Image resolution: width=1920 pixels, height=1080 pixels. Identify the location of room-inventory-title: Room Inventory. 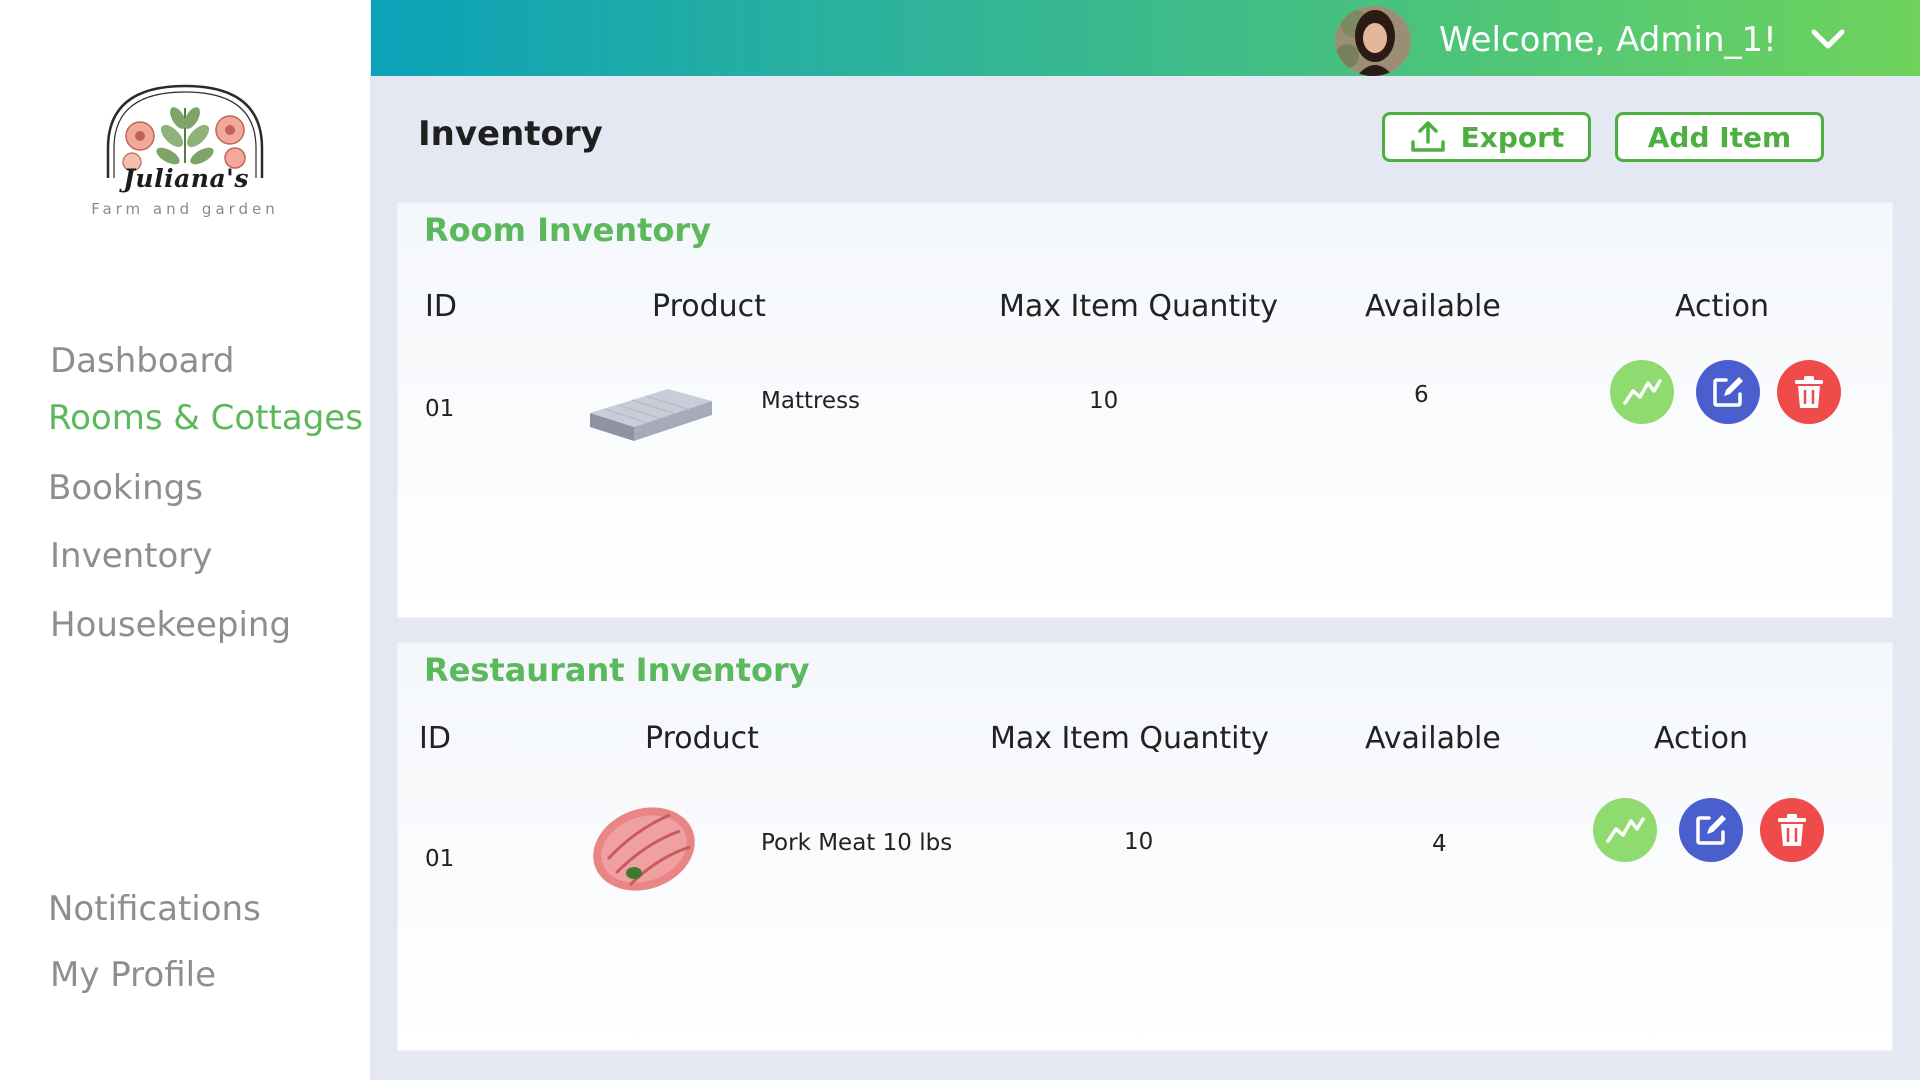
(568, 230).